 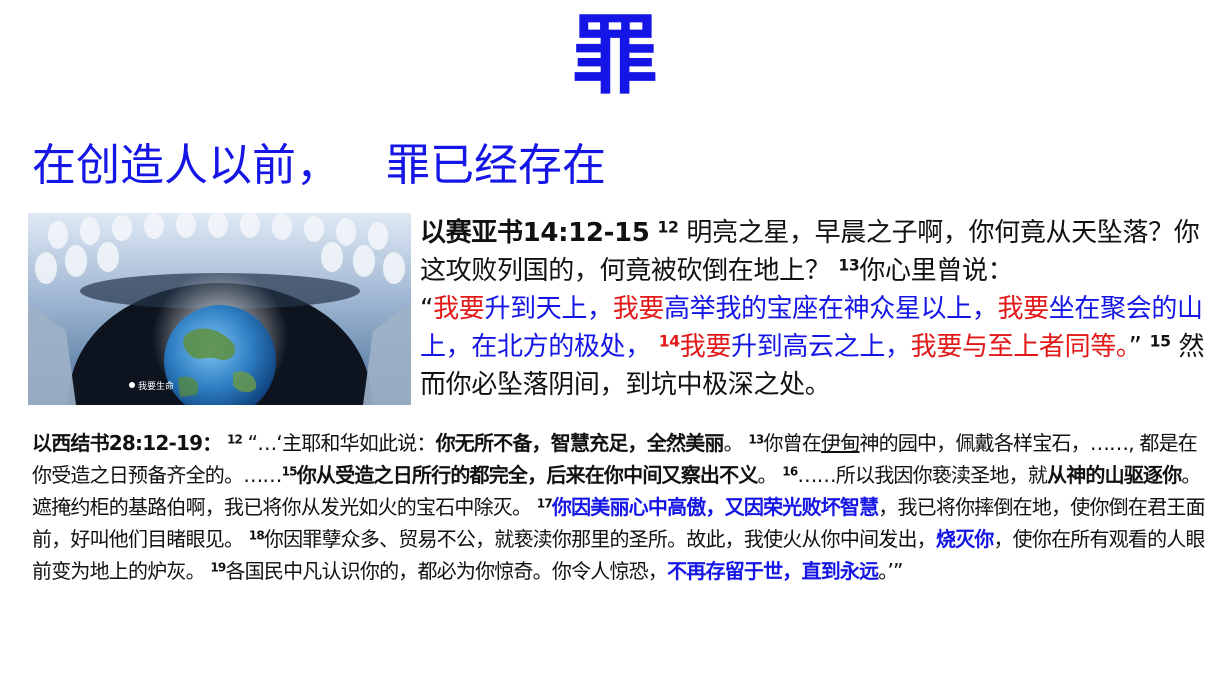 What do you see at coordinates (186, 165) in the screenshot?
I see `subtitle-part-1: 在创造人以前，` at bounding box center [186, 165].